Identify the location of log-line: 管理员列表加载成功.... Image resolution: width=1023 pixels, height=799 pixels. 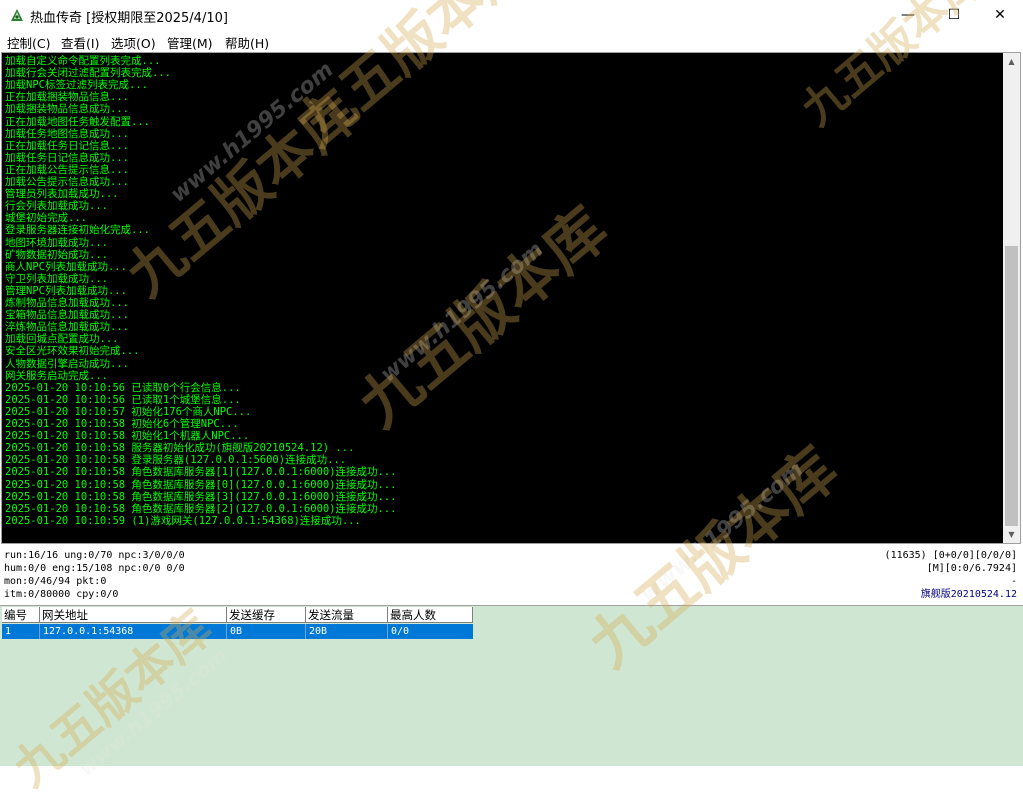
(62, 194).